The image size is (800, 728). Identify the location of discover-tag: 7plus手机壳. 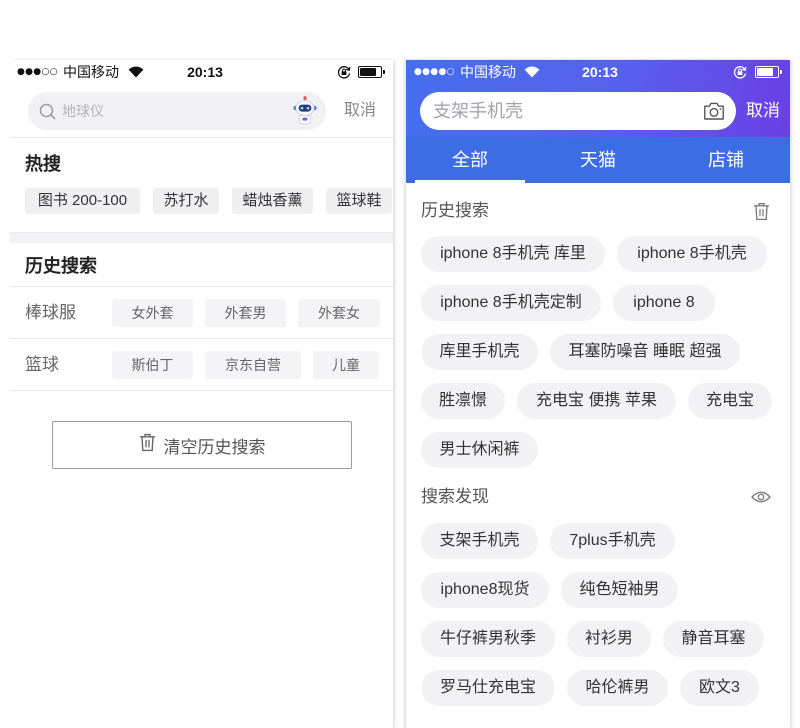
(612, 541).